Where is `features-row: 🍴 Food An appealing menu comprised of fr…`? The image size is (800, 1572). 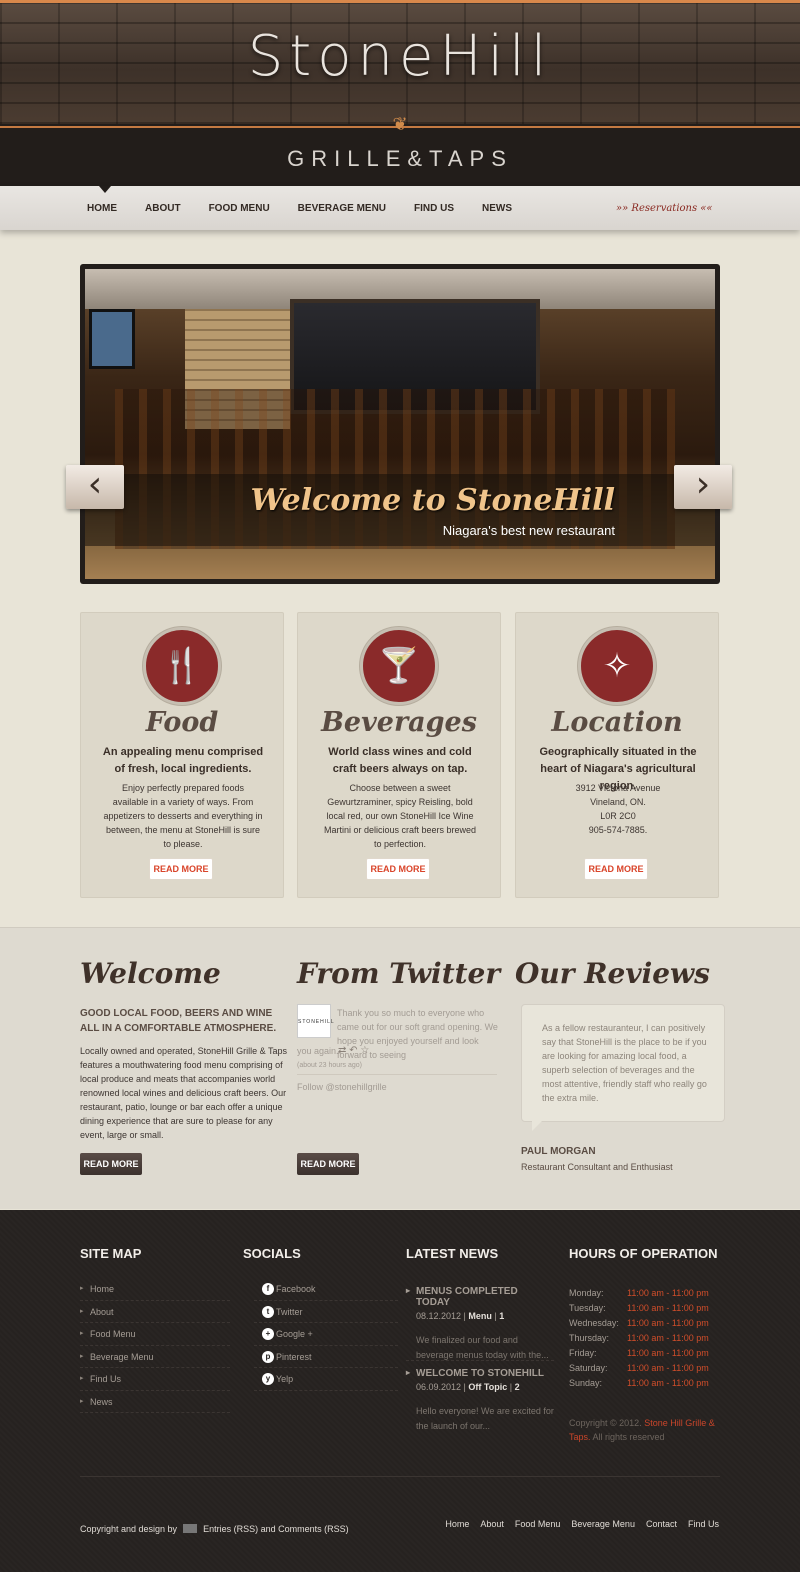
features-row: 🍴 Food An appealing menu comprised of fr… is located at coordinates (400, 755).